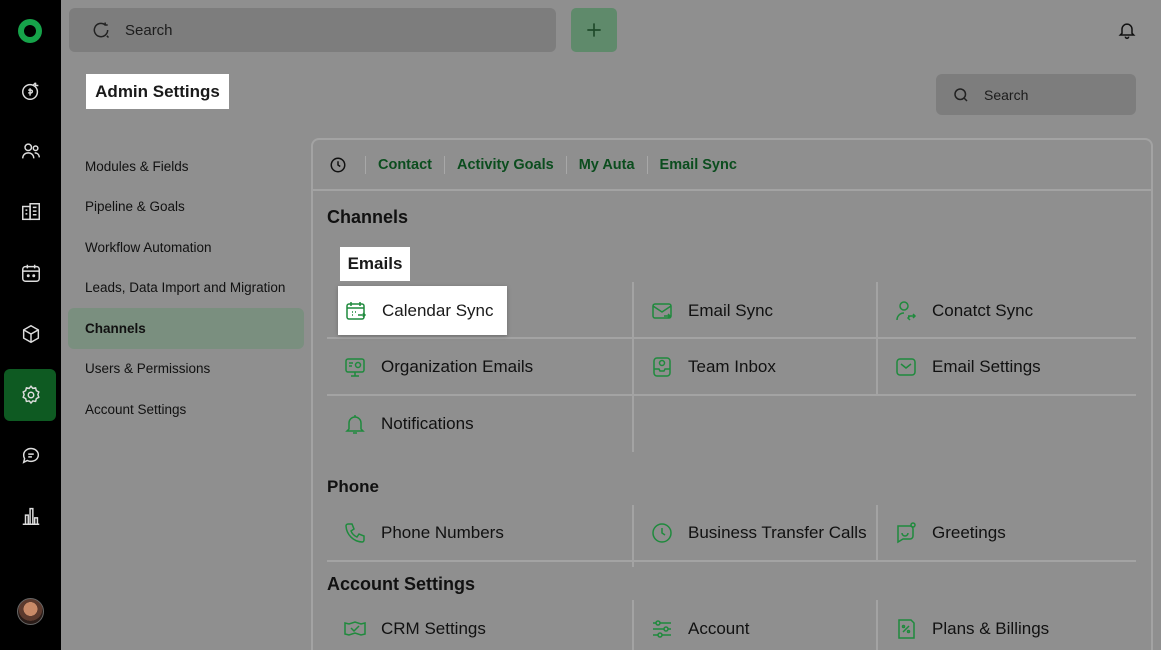  What do you see at coordinates (312, 30) in the screenshot?
I see `global-search-input: Search` at bounding box center [312, 30].